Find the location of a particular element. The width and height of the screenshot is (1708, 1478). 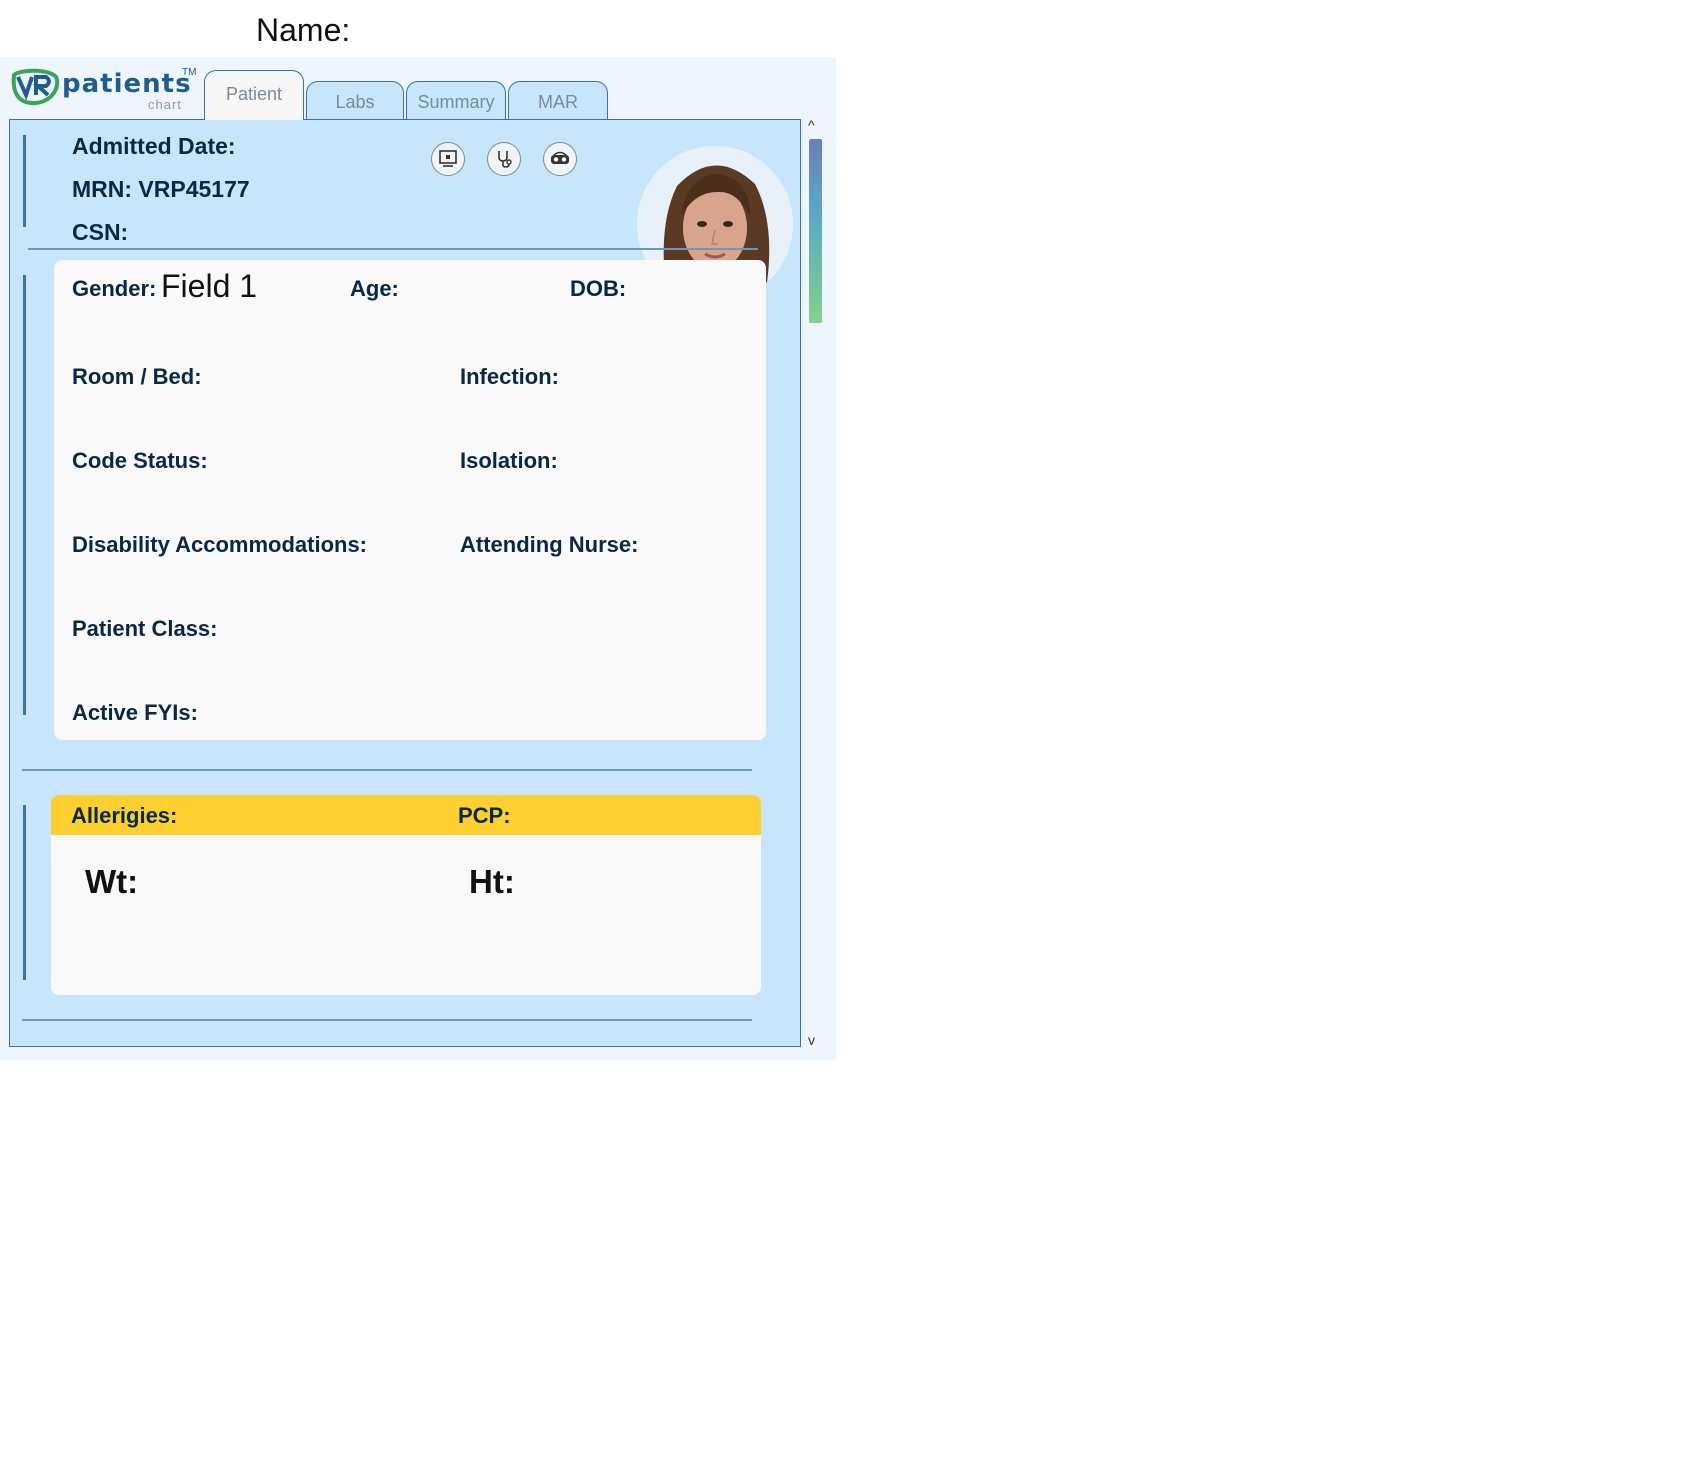

logo-trademark: TM is located at coordinates (189, 72).